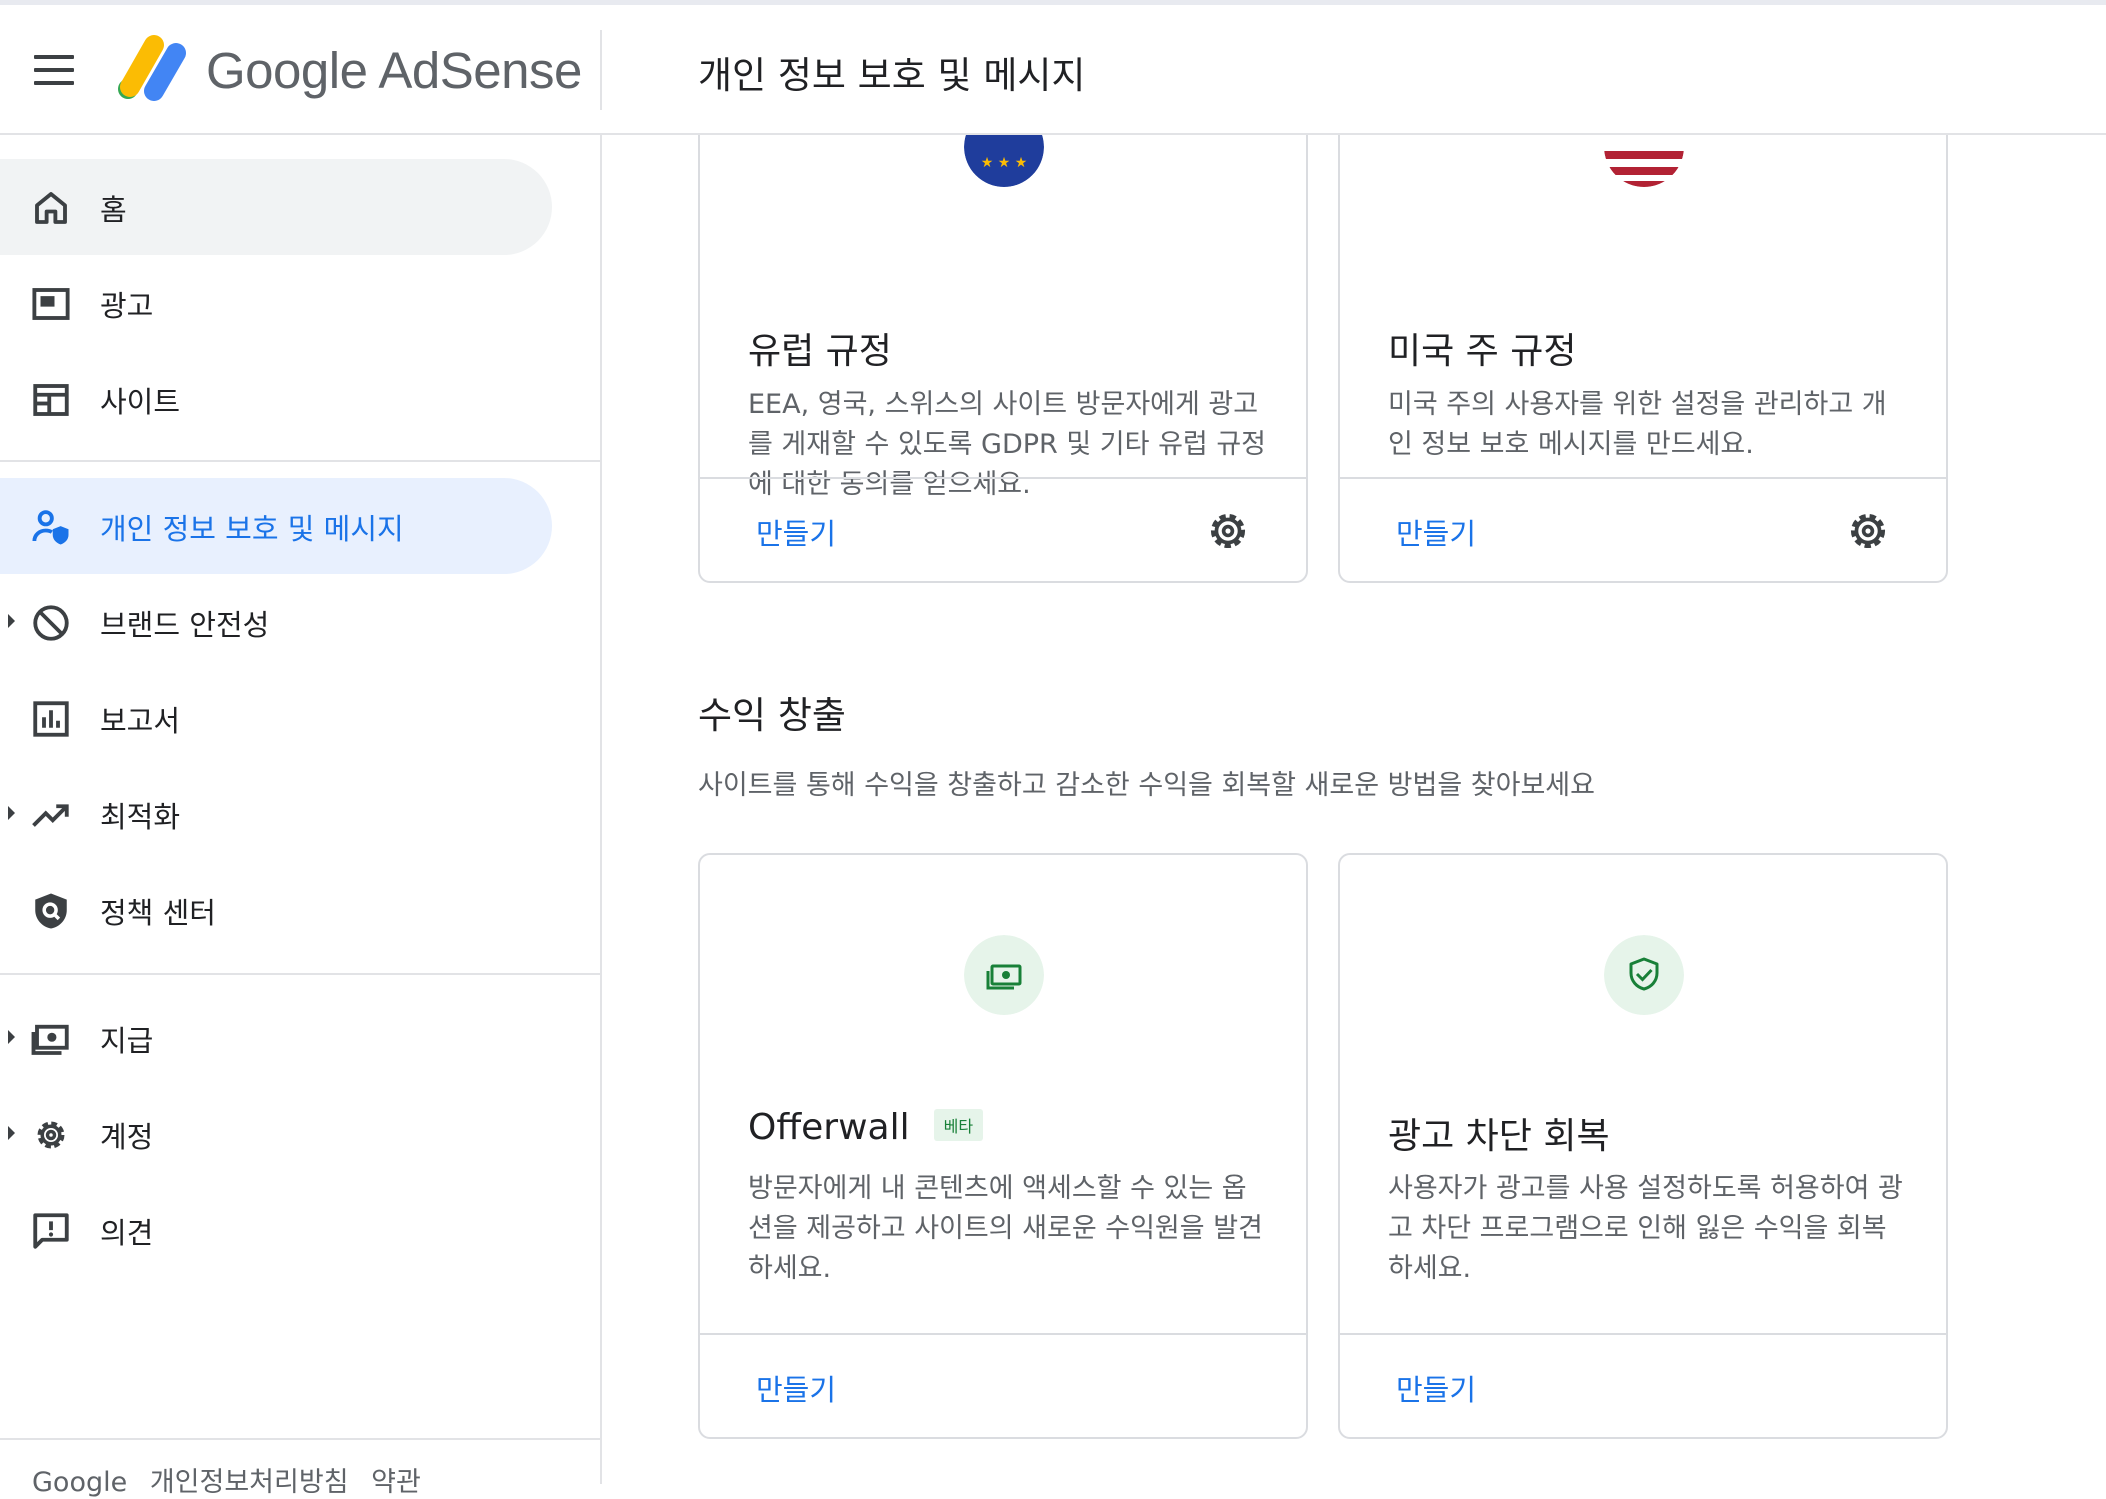  Describe the element at coordinates (276, 910) in the screenshot. I see `sidebar-item-policy-center: 정책 센터` at that location.